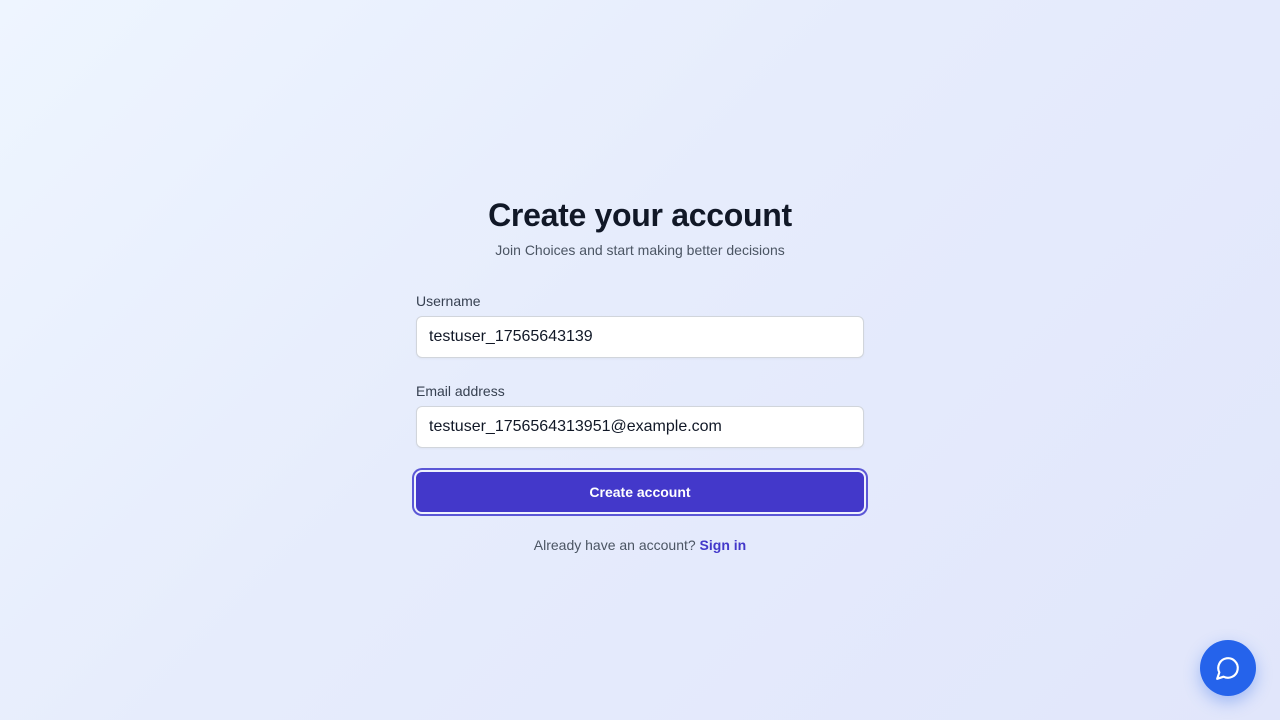 The width and height of the screenshot is (1280, 720). I want to click on email-field-group: Email address, so click(640, 415).